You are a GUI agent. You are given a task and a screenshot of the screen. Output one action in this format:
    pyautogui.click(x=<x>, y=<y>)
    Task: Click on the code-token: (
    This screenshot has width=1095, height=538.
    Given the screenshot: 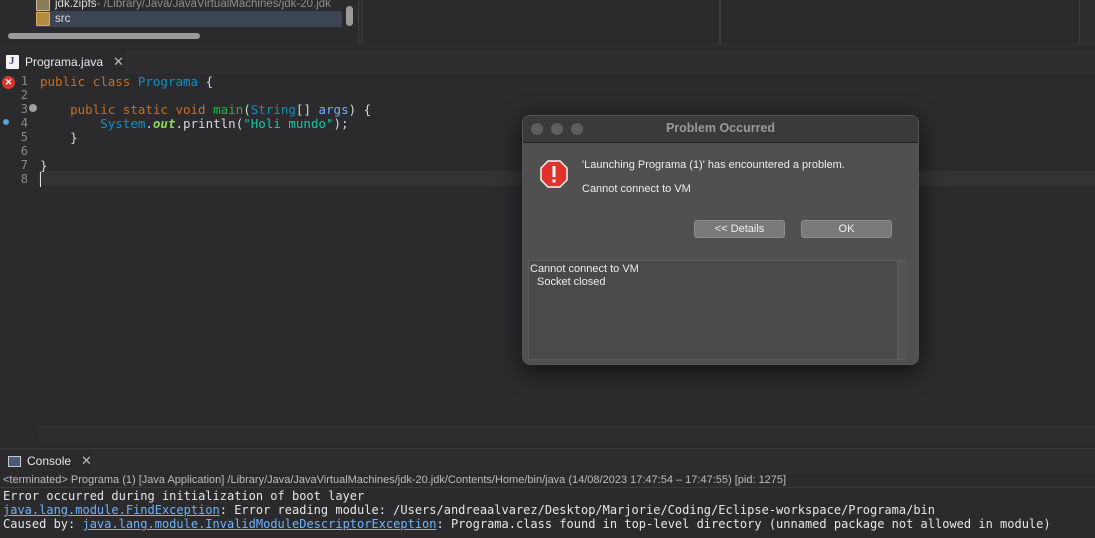 What is the action you would take?
    pyautogui.click(x=247, y=109)
    